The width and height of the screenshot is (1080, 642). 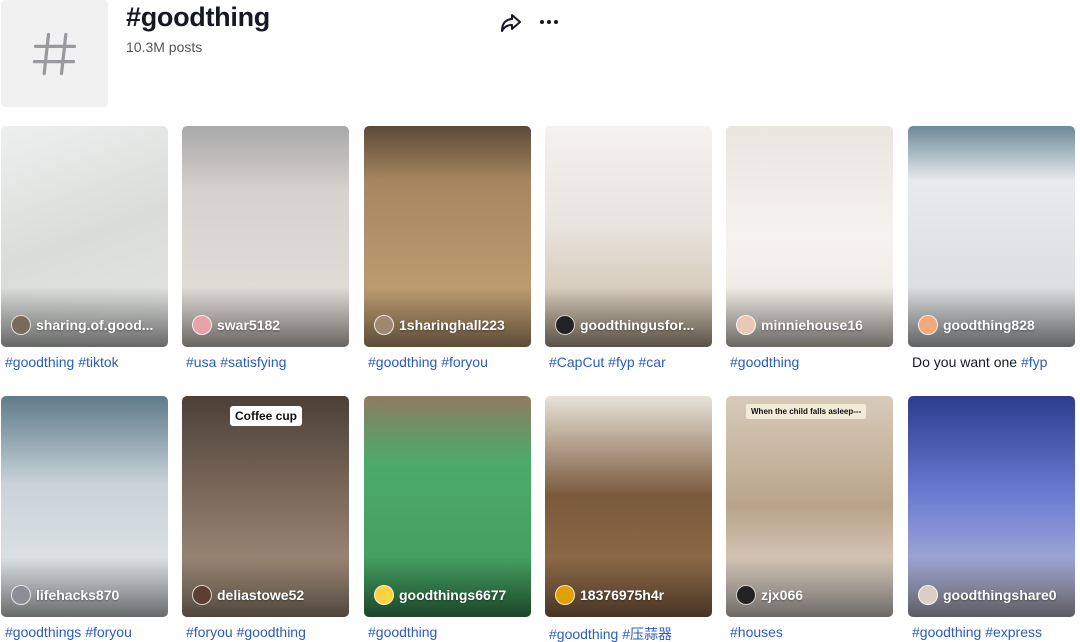 I want to click on author-tag: deliastowe52, so click(x=267, y=595).